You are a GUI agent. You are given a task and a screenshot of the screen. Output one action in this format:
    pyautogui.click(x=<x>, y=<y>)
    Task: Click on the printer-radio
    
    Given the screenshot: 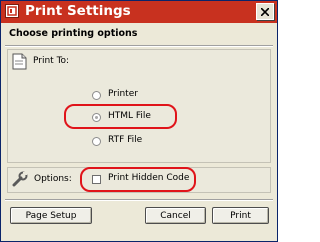 What is the action you would take?
    pyautogui.click(x=96, y=95)
    